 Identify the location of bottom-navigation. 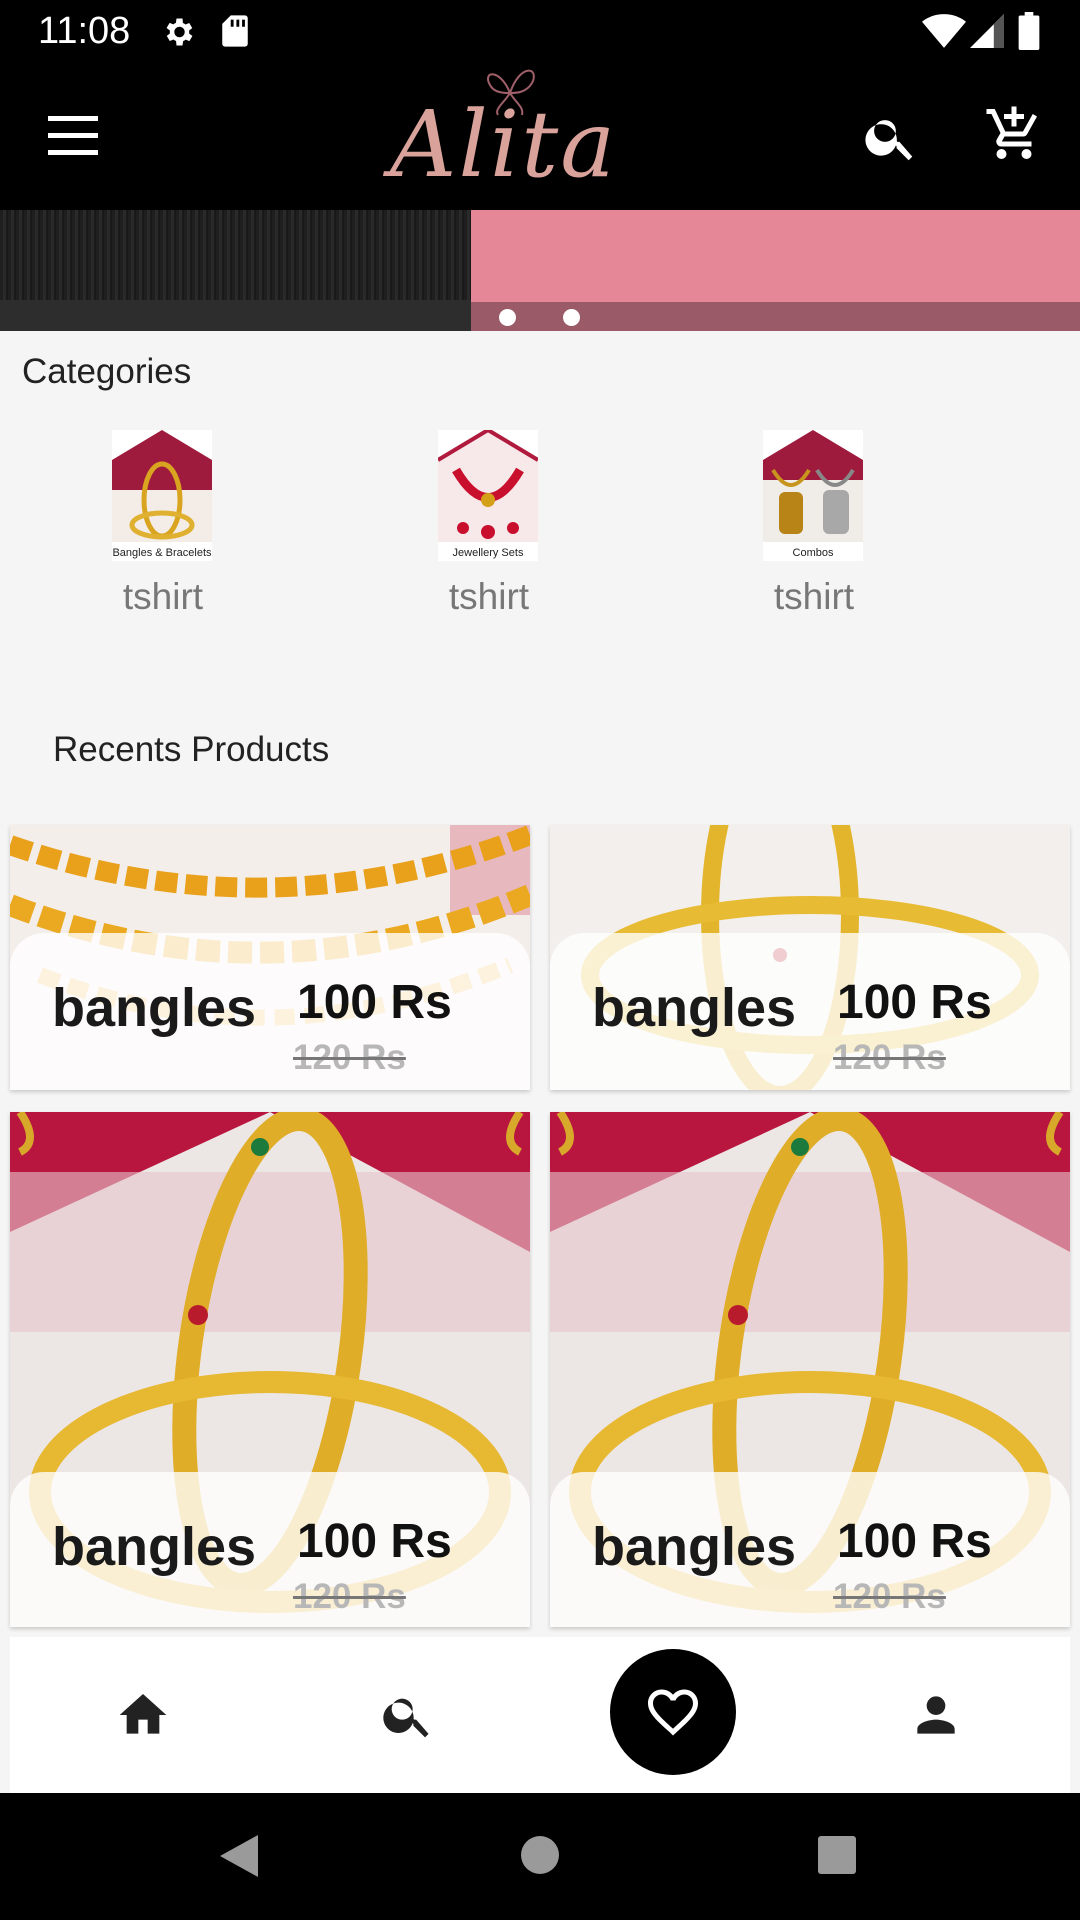
(540, 1715).